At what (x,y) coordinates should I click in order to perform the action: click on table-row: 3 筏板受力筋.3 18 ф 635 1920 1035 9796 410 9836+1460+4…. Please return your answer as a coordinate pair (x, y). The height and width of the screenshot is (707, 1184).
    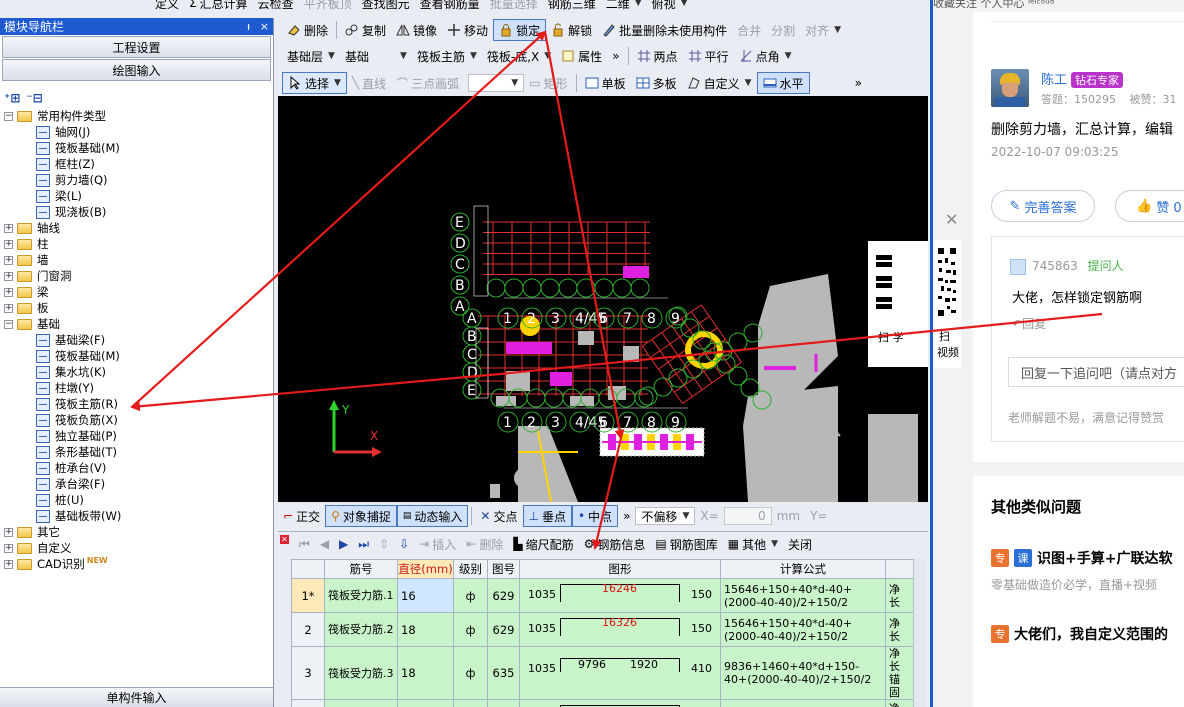
    Looking at the image, I should click on (602, 673).